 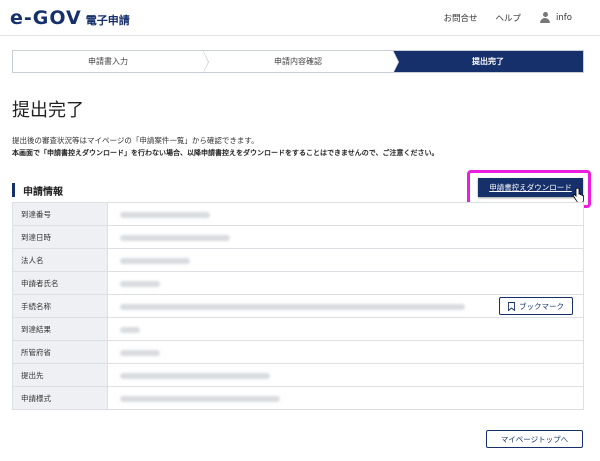 I want to click on bookmark-icon, so click(x=511, y=306).